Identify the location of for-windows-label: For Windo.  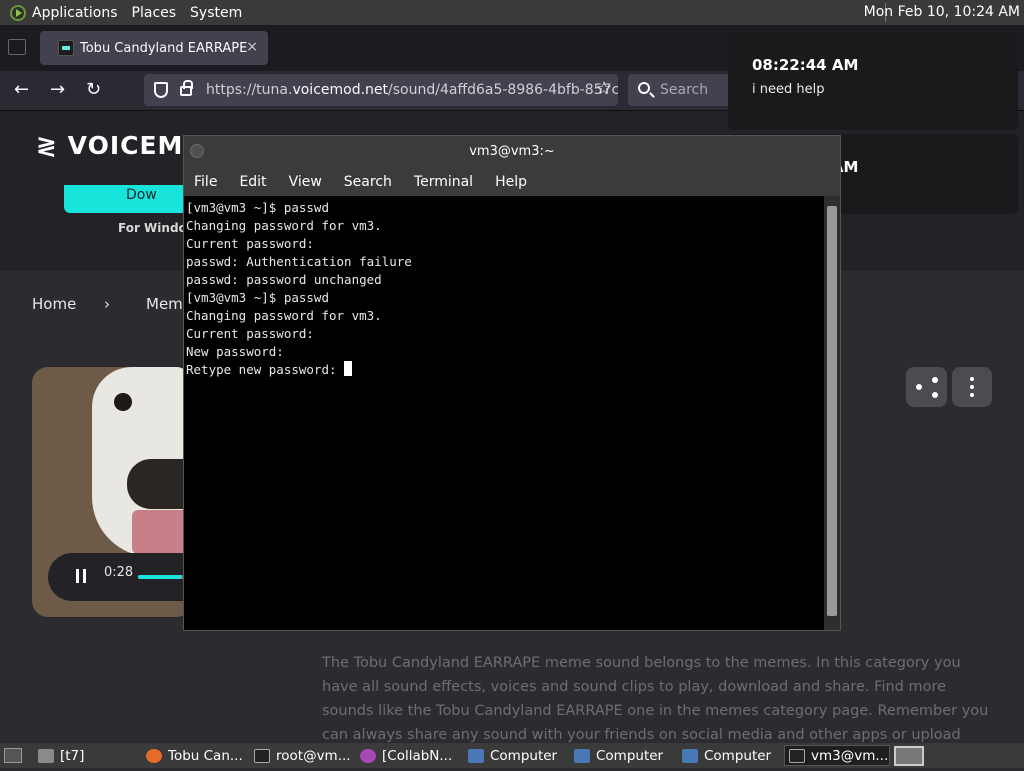
(152, 228).